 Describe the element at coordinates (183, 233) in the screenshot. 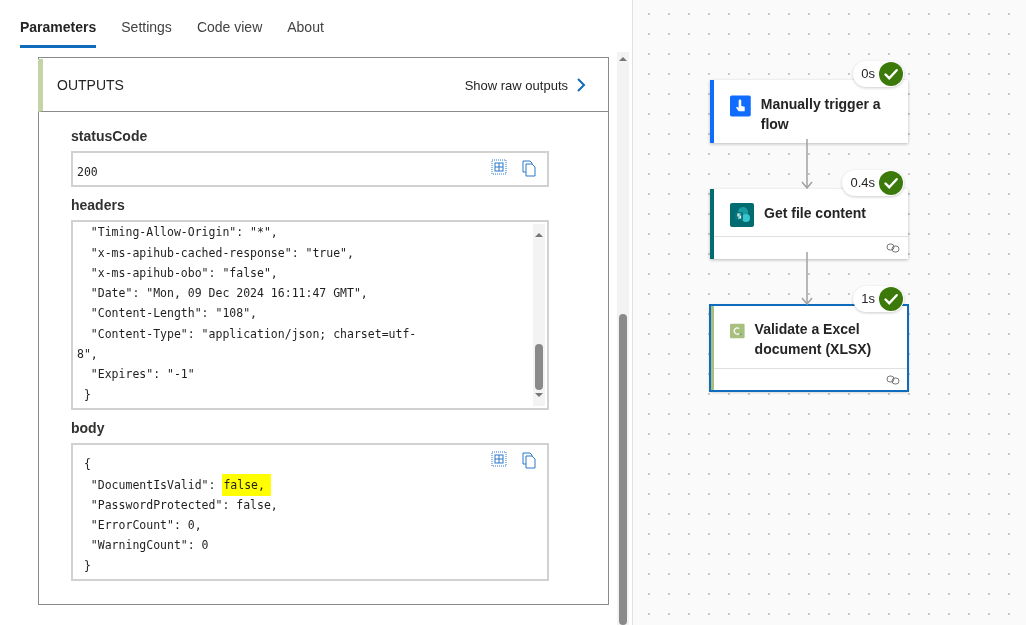

I see `code-line: "Timing-Allow-Origin": "*",` at that location.